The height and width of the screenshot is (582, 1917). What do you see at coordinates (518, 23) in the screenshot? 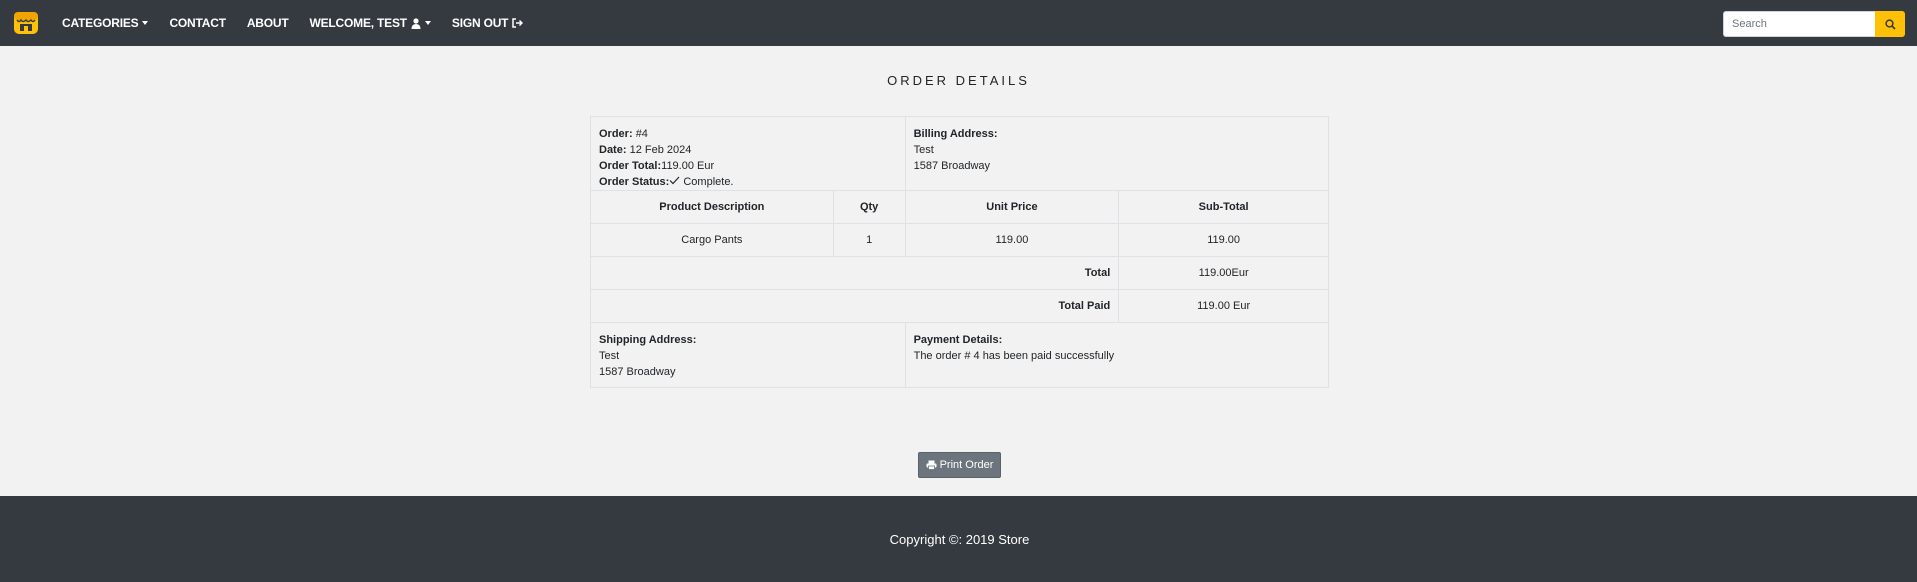
I see `sign-out-icon` at bounding box center [518, 23].